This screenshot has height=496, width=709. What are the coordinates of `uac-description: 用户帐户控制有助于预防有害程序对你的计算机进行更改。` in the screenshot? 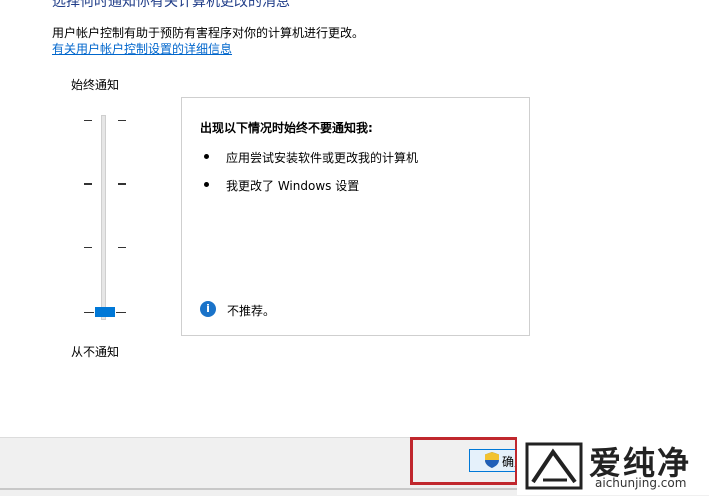 It's located at (208, 33).